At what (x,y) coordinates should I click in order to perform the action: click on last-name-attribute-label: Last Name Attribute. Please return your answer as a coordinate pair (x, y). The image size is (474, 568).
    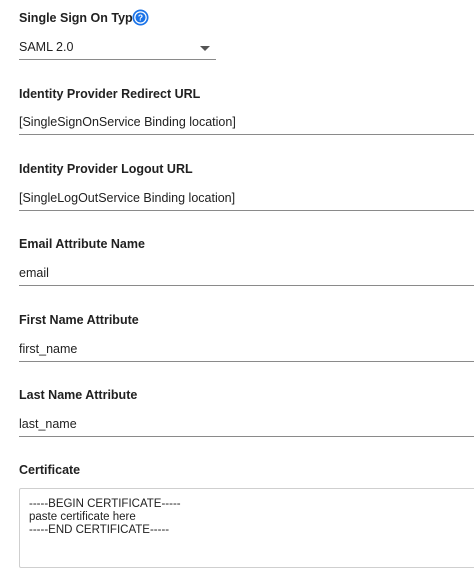
    Looking at the image, I should click on (78, 395).